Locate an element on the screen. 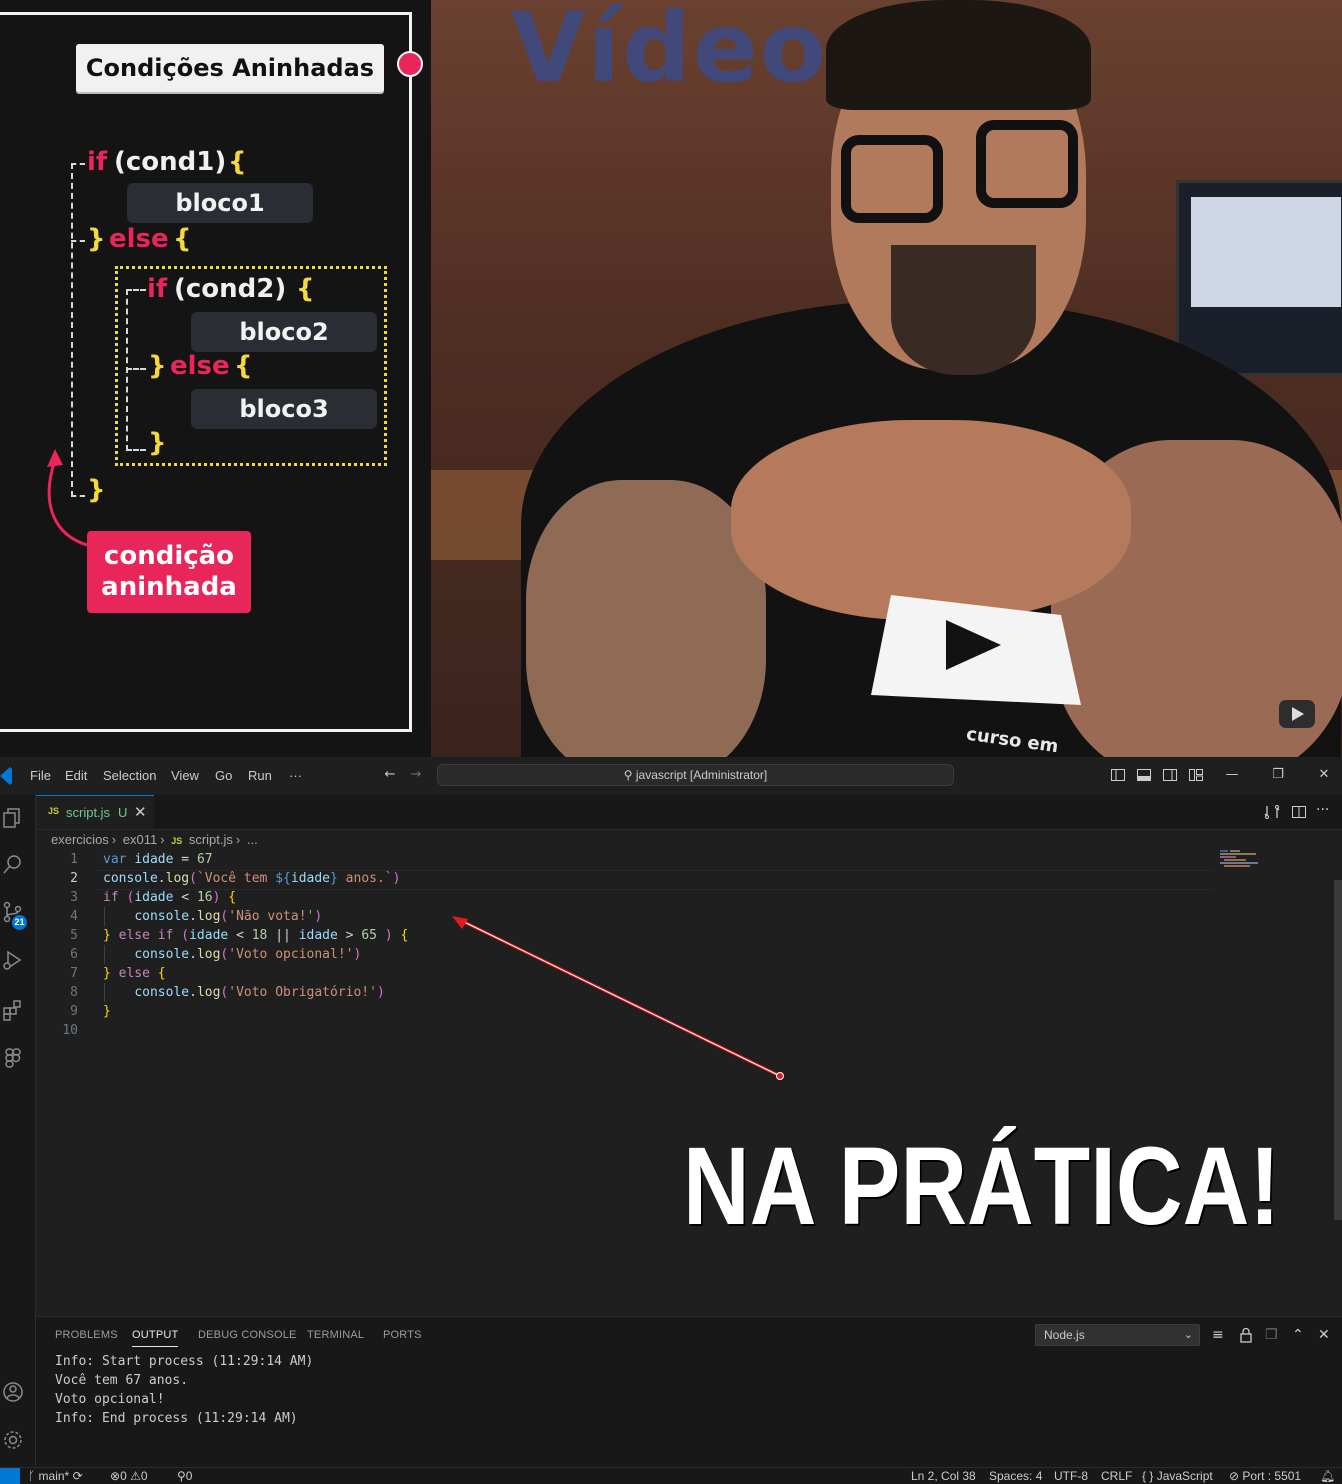 The height and width of the screenshot is (1484, 1342). menu-more: ··· is located at coordinates (295, 775).